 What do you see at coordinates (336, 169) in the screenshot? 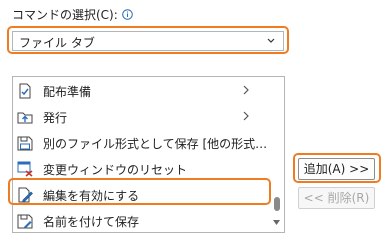
I see `add-button: 追加(A) >>` at bounding box center [336, 169].